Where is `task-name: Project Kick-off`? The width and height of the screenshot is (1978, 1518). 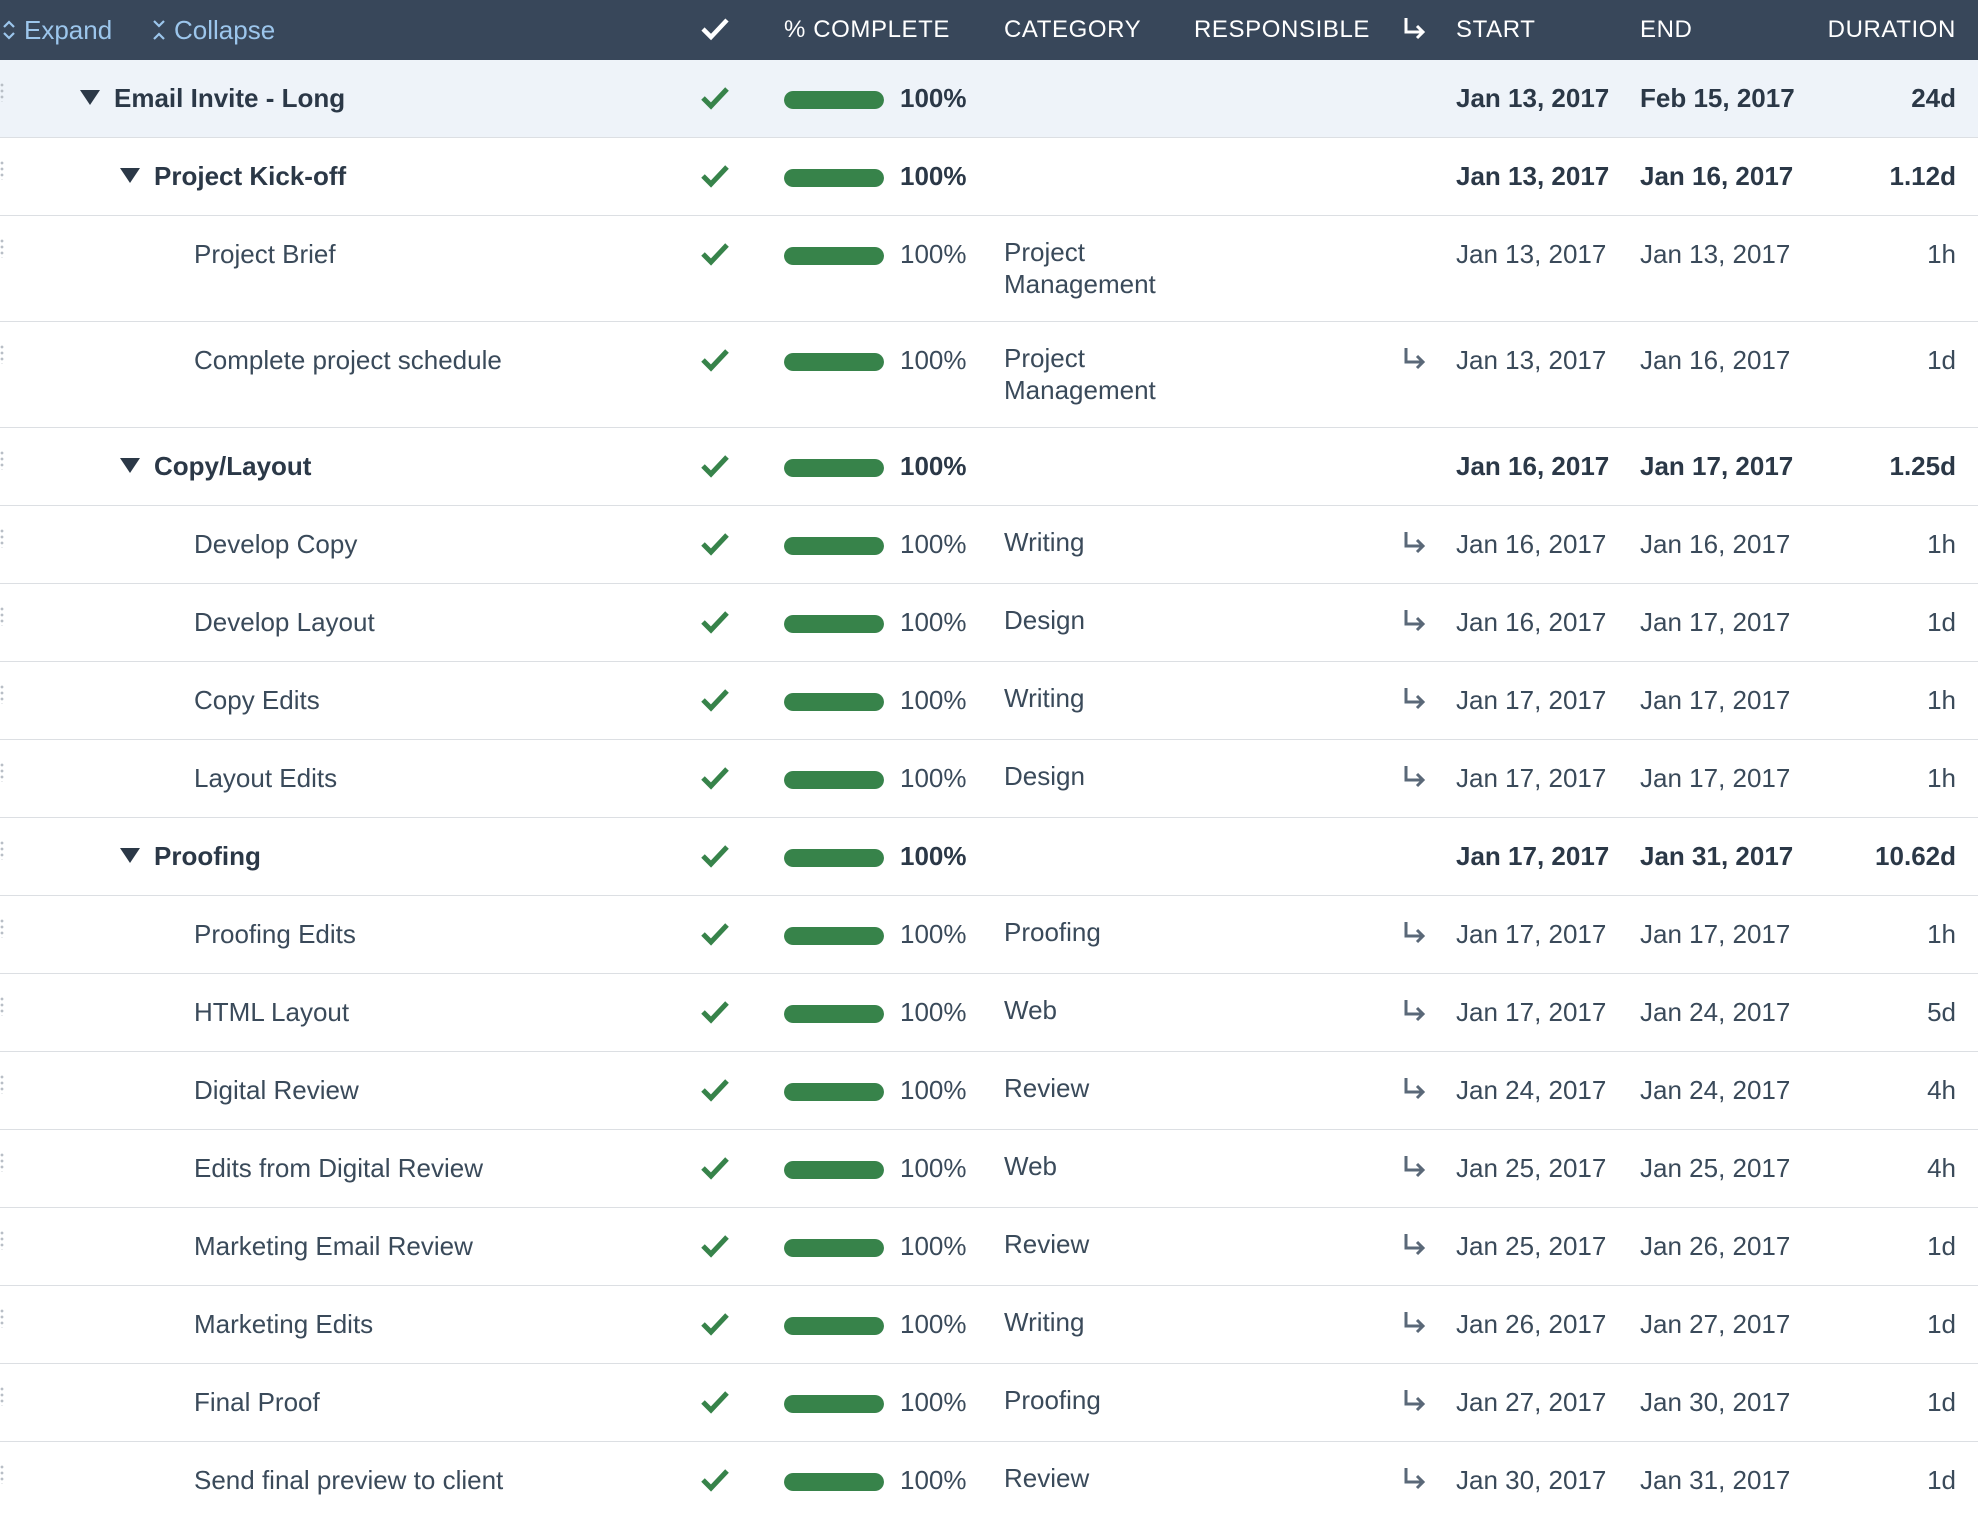 task-name: Project Kick-off is located at coordinates (250, 176).